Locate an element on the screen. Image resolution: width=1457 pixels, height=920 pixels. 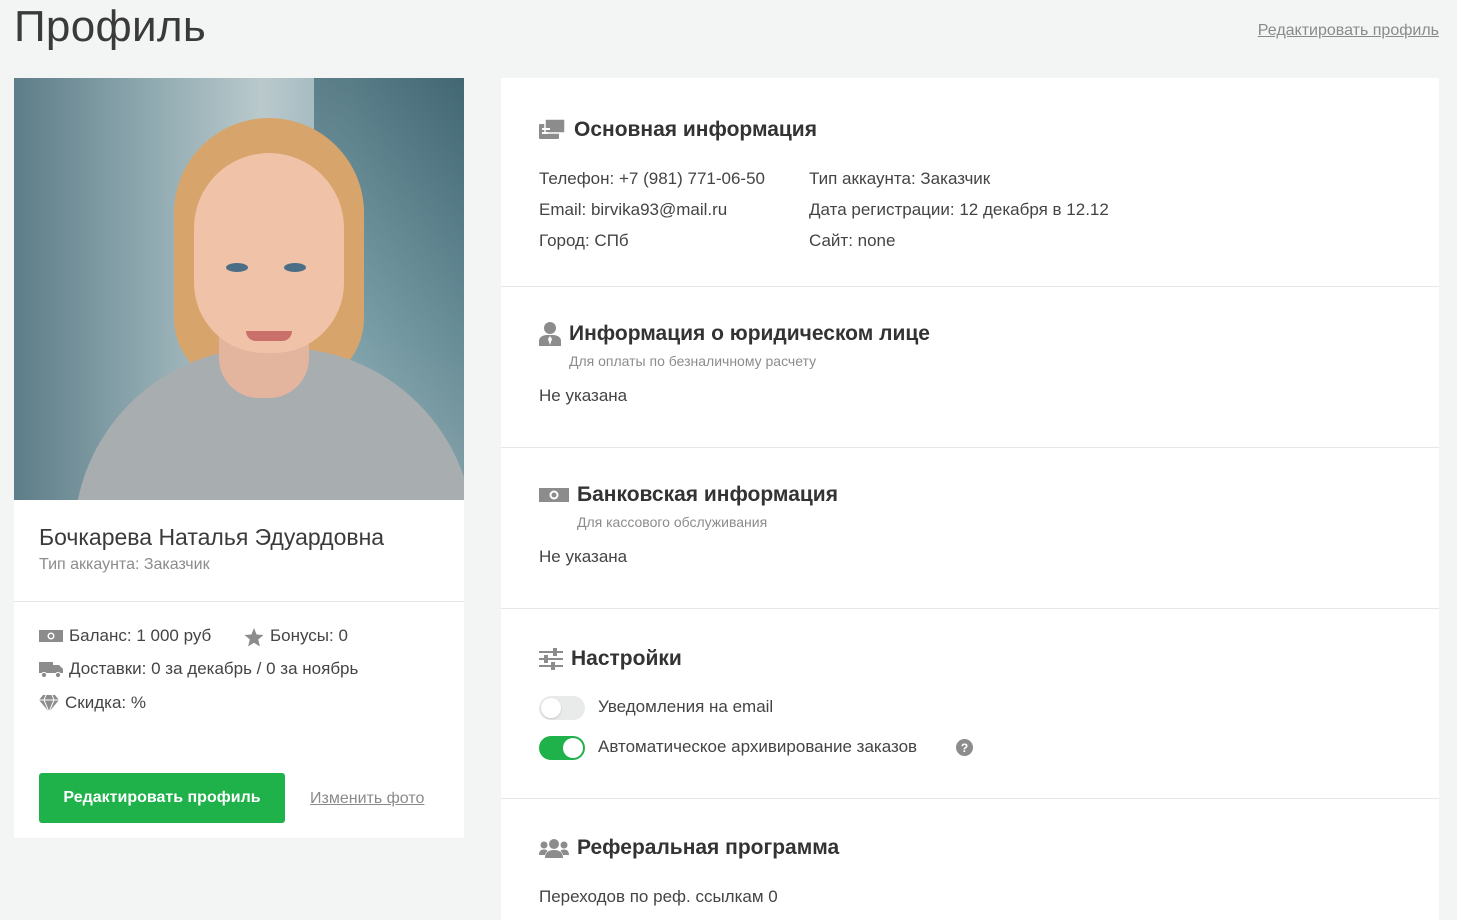
registration-date-text: Дата регистрации: 12 декабря в 12.12 is located at coordinates (959, 209).